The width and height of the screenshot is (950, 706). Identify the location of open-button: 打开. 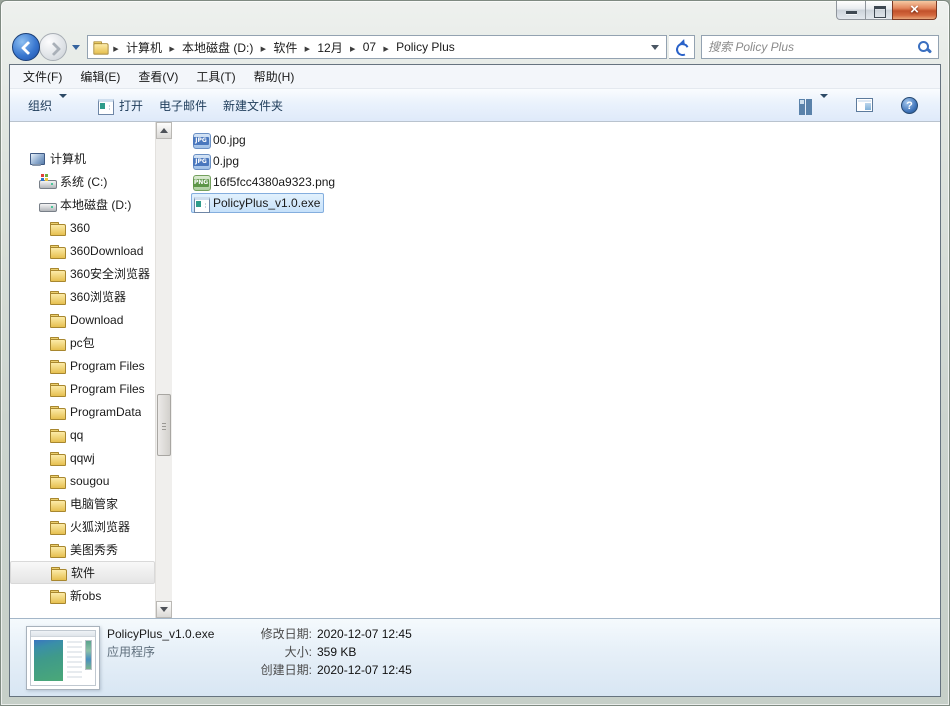
(120, 105).